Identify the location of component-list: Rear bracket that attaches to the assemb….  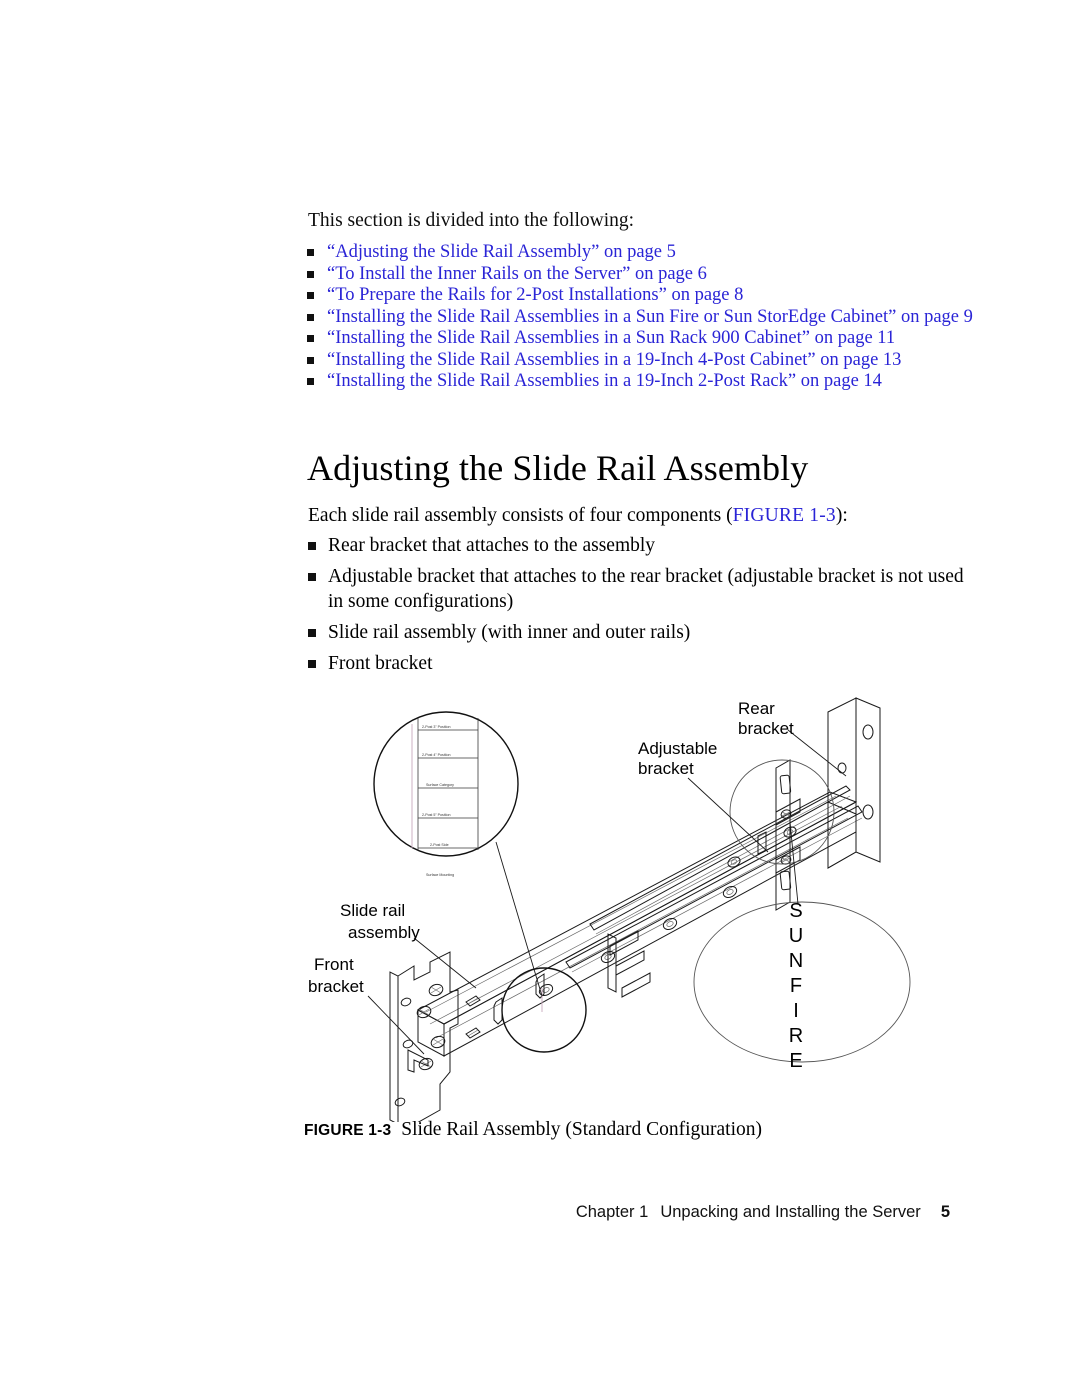
(643, 607).